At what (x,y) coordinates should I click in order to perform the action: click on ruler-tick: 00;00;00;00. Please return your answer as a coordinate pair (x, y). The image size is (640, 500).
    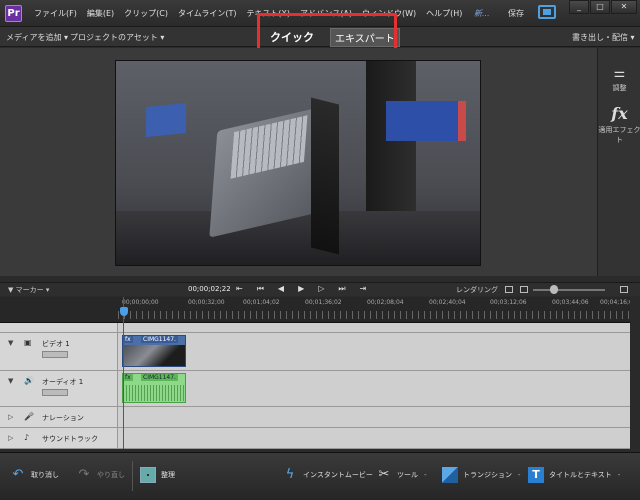
    Looking at the image, I should click on (140, 302).